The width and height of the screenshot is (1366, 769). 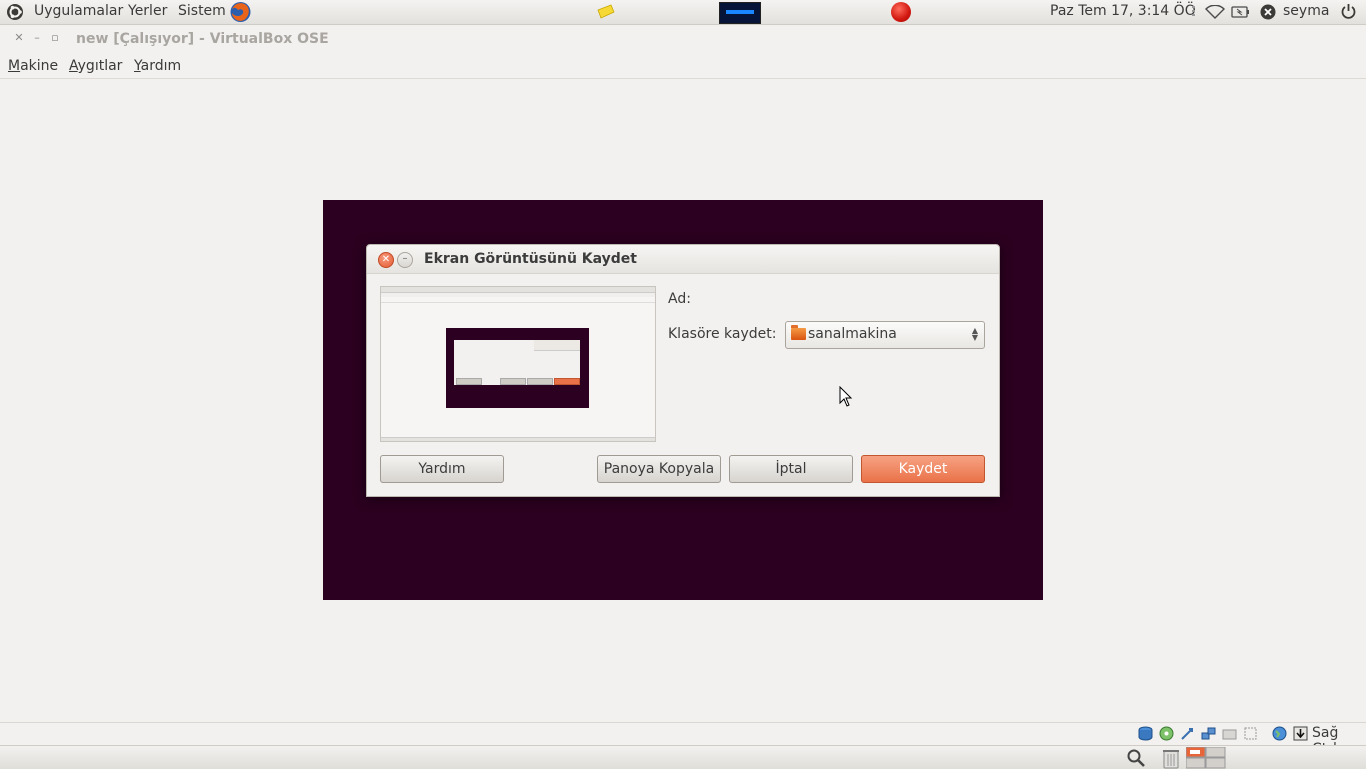 I want to click on save-button: Kaydet, so click(x=923, y=469).